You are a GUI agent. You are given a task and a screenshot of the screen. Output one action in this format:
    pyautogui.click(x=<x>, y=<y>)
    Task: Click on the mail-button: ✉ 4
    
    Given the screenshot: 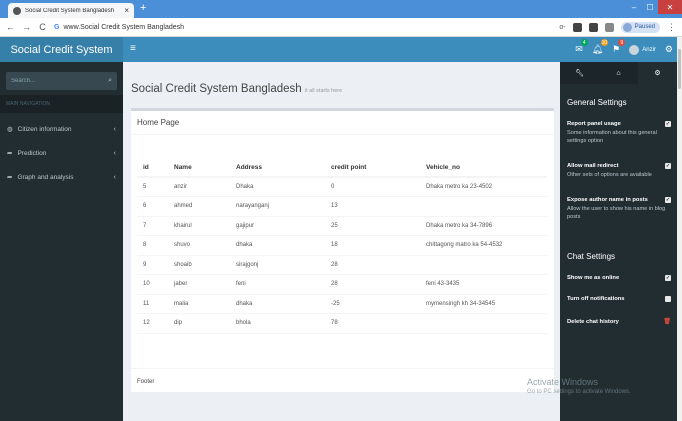 What is the action you would take?
    pyautogui.click(x=581, y=47)
    